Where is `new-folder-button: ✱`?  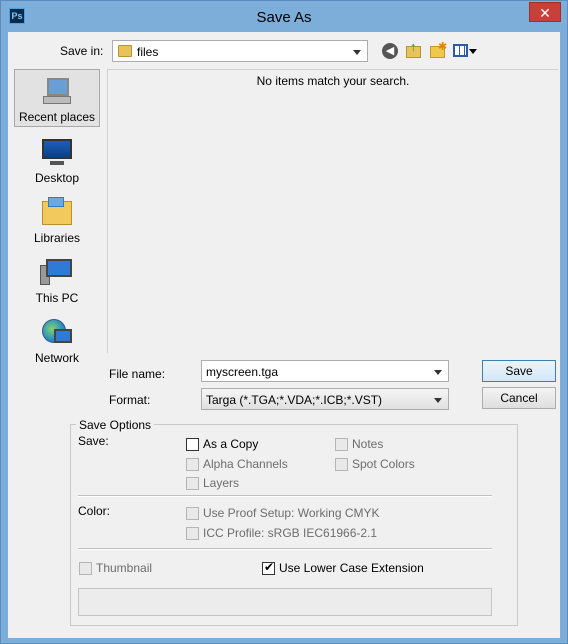
new-folder-button: ✱ is located at coordinates (438, 51).